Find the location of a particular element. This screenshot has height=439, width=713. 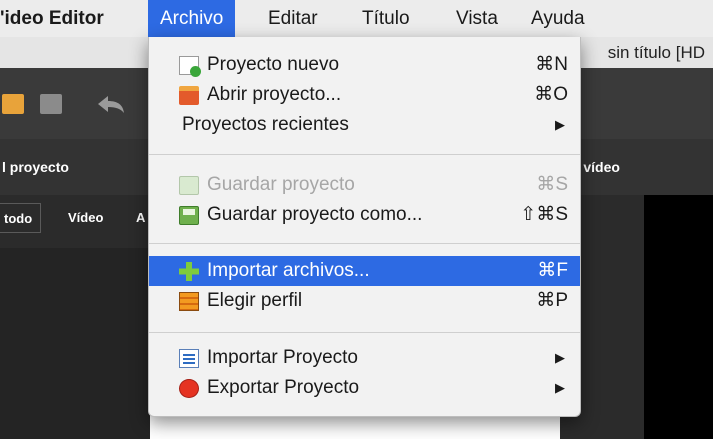

import-project-icon is located at coordinates (189, 358).